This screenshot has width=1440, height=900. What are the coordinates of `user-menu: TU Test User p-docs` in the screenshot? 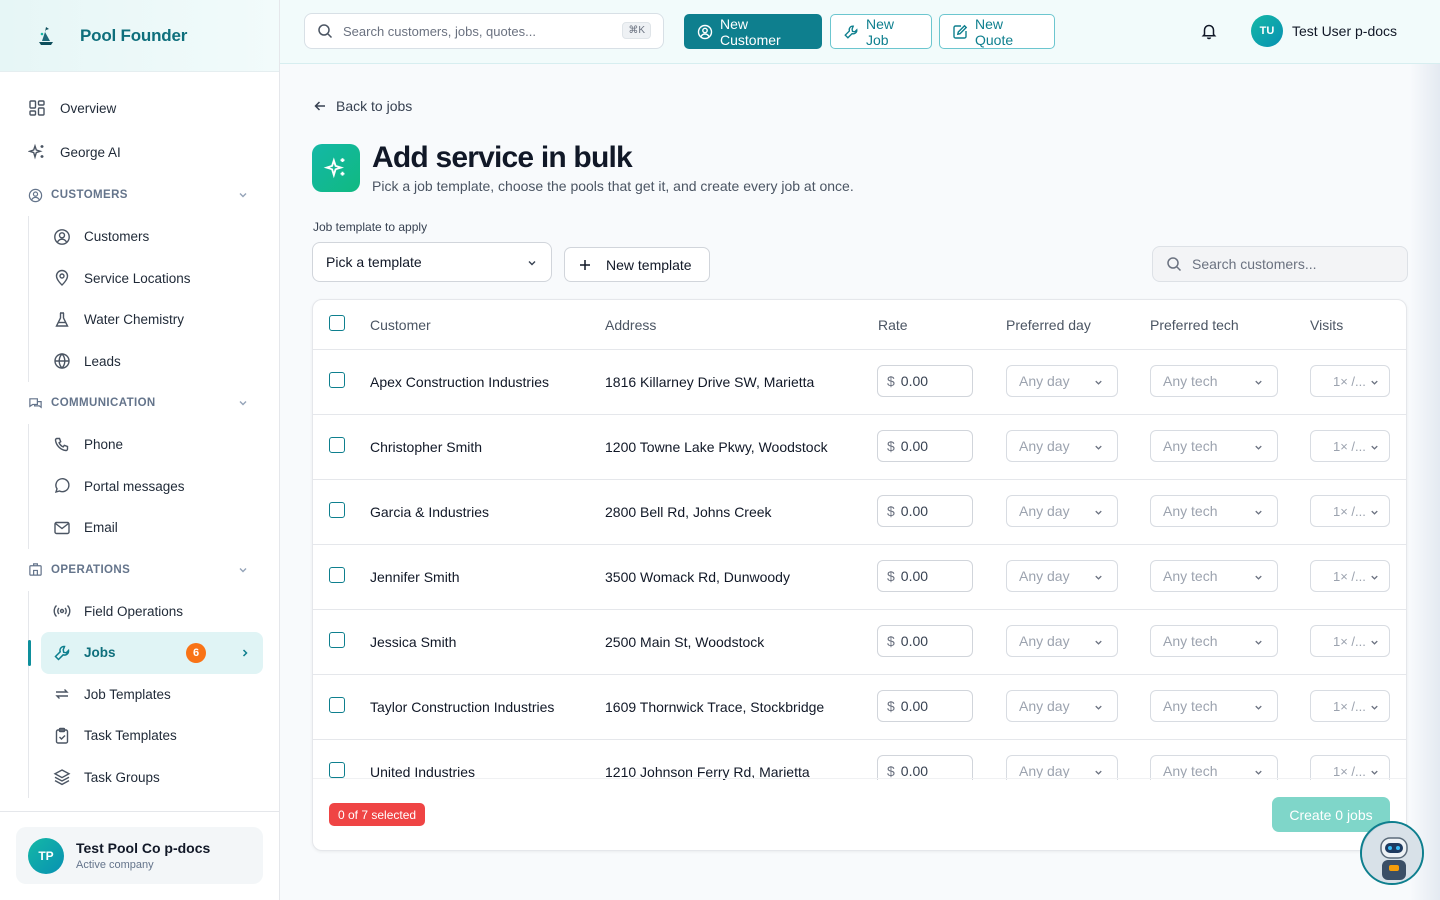 It's located at (1324, 31).